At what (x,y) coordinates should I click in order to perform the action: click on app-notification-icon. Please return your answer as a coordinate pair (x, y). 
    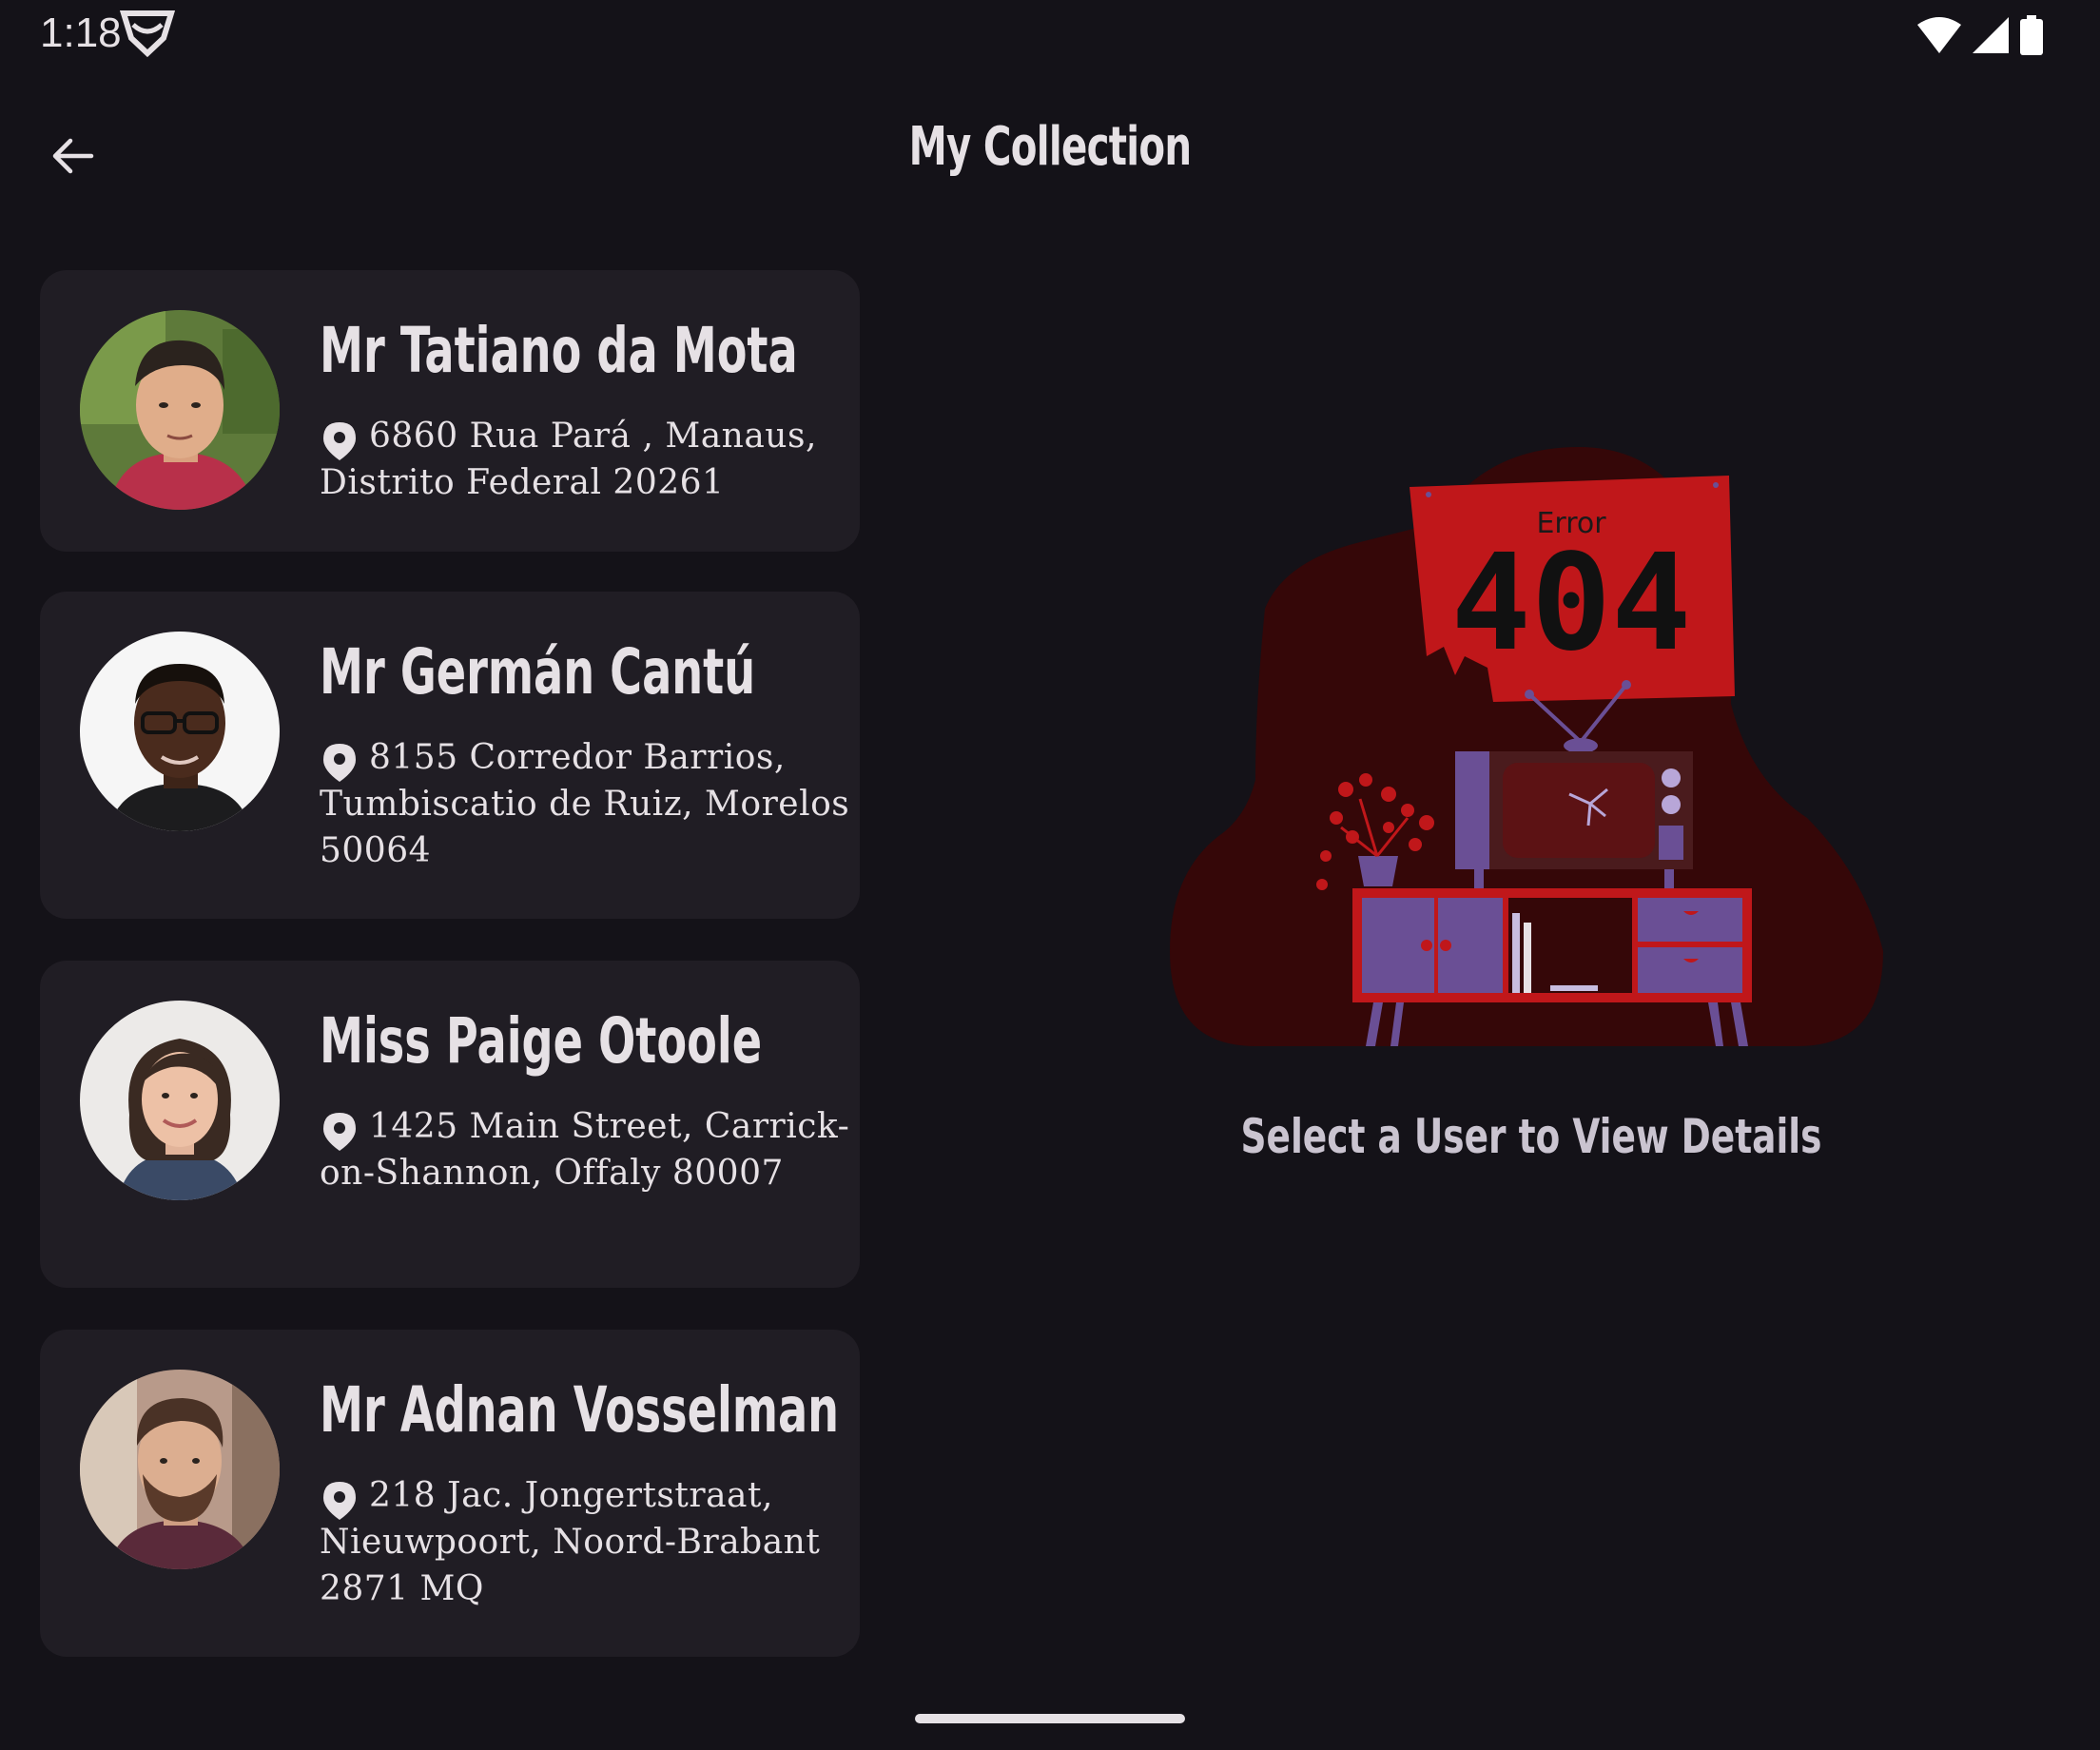
    Looking at the image, I should click on (147, 35).